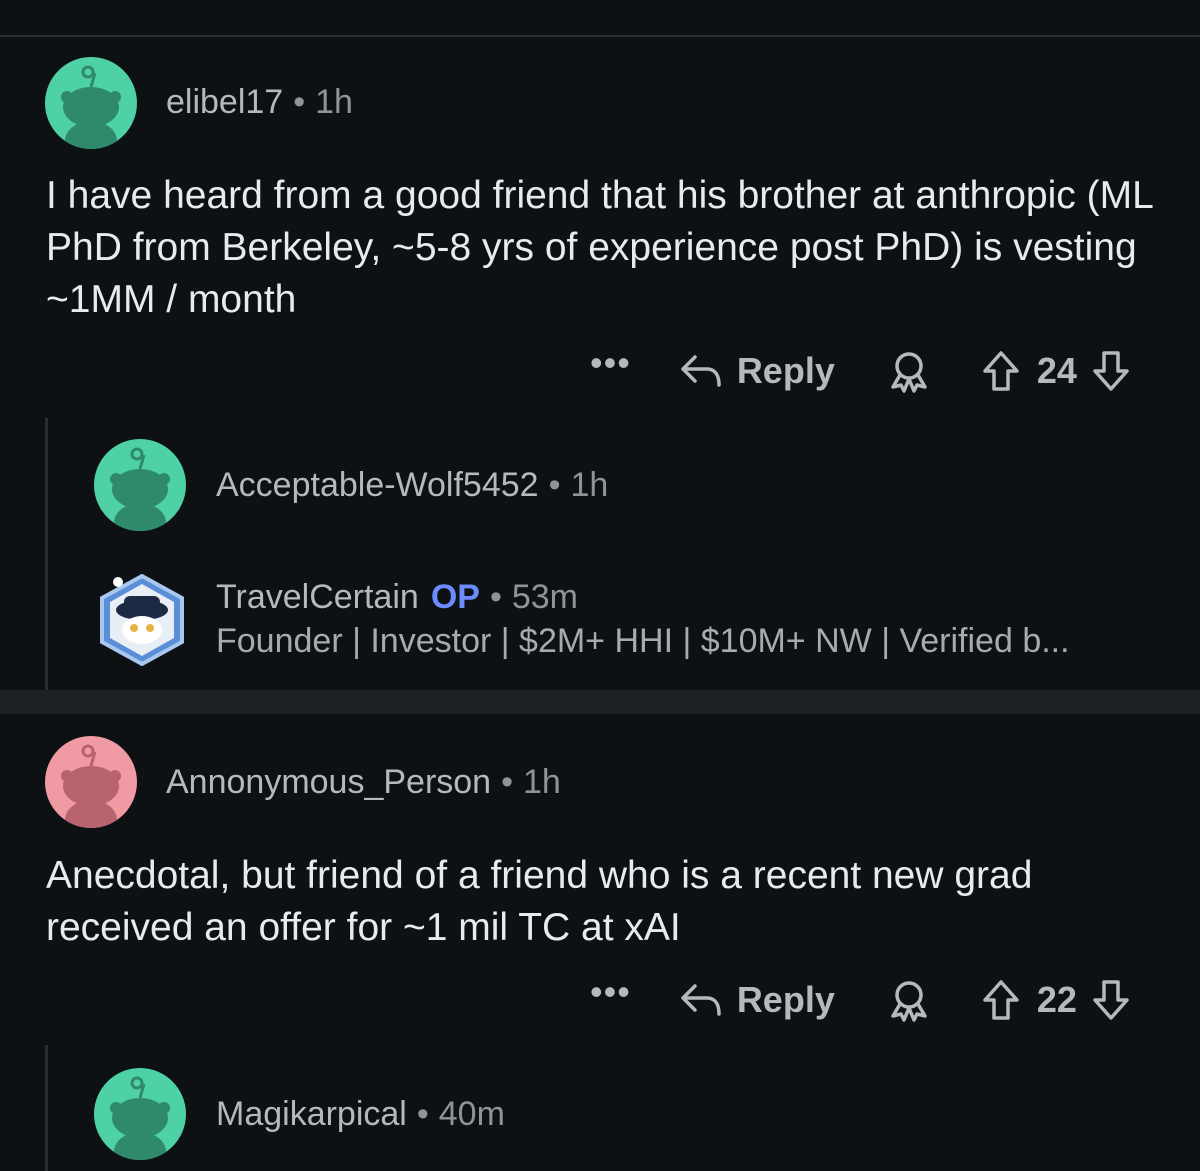  Describe the element at coordinates (455, 597) in the screenshot. I see `op-badge: OP` at that location.